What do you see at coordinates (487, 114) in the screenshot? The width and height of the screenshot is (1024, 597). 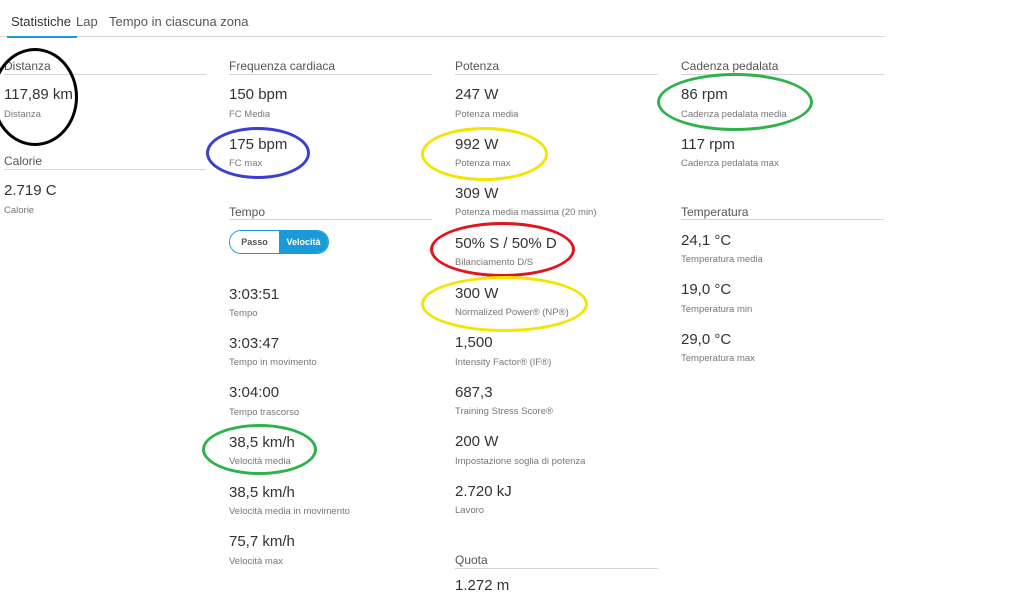 I see `stat-label-potenza-media: Potenza media` at bounding box center [487, 114].